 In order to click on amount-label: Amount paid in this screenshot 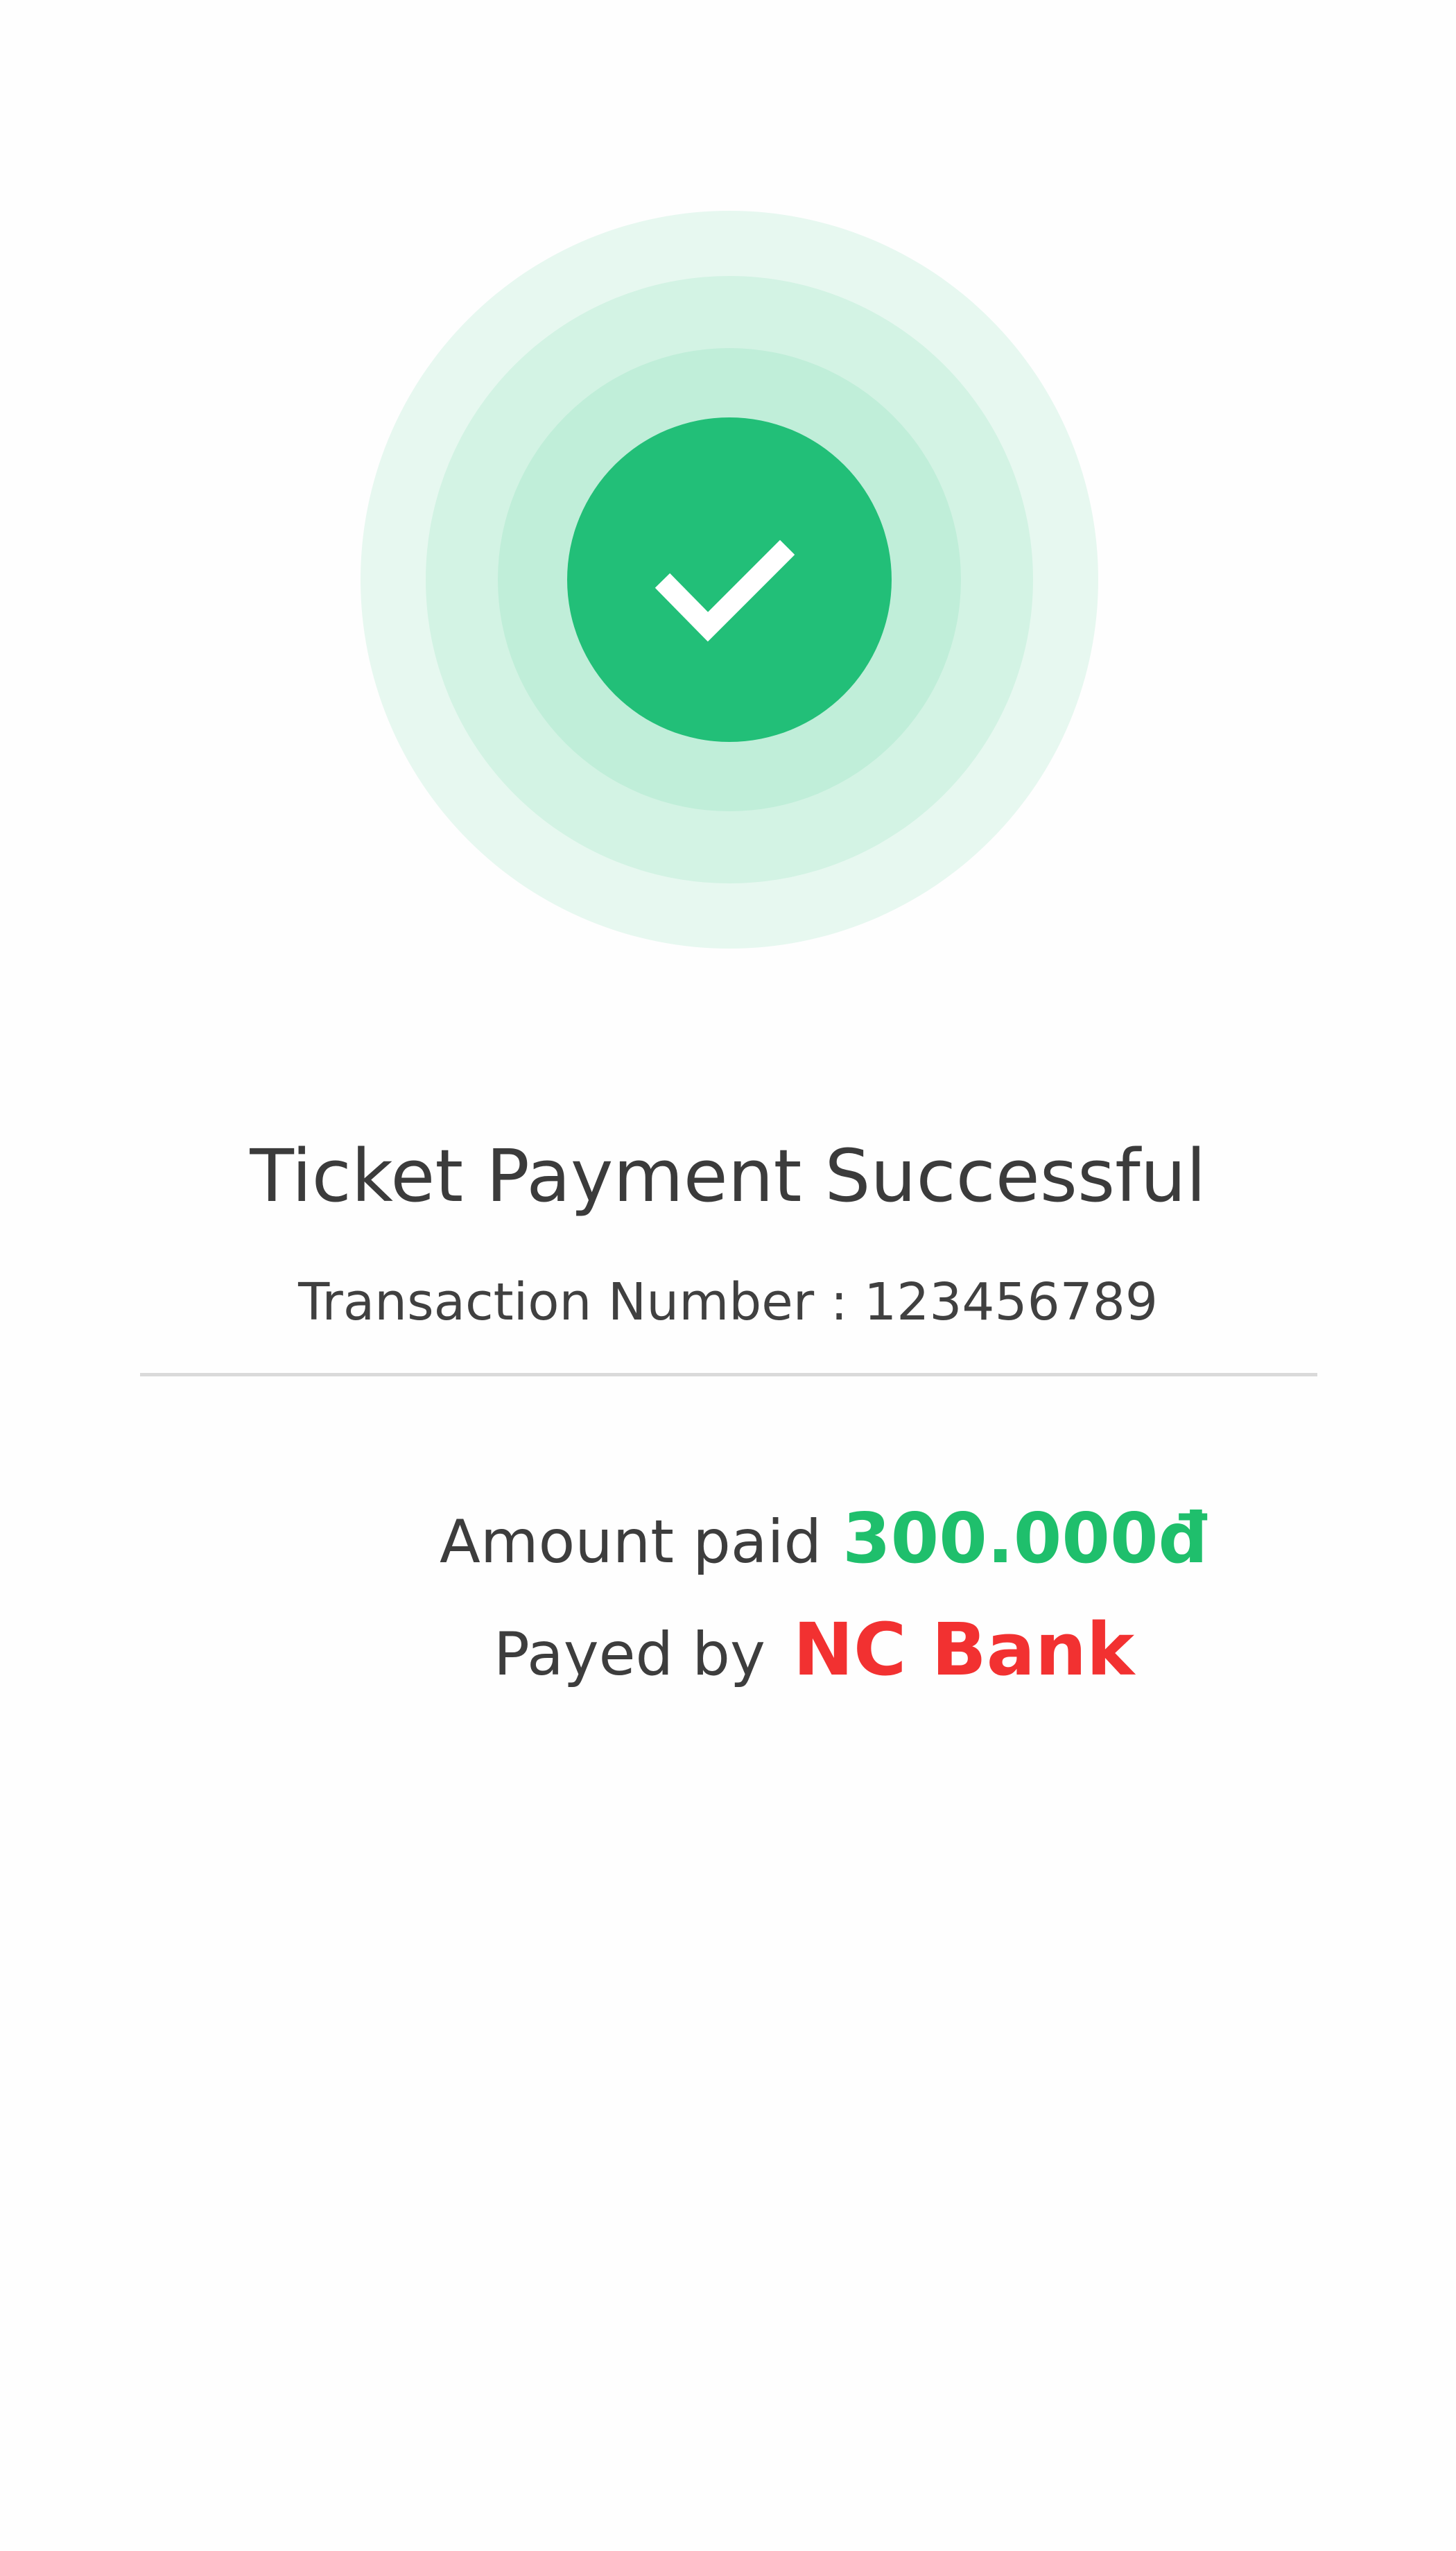, I will do `click(631, 1542)`.